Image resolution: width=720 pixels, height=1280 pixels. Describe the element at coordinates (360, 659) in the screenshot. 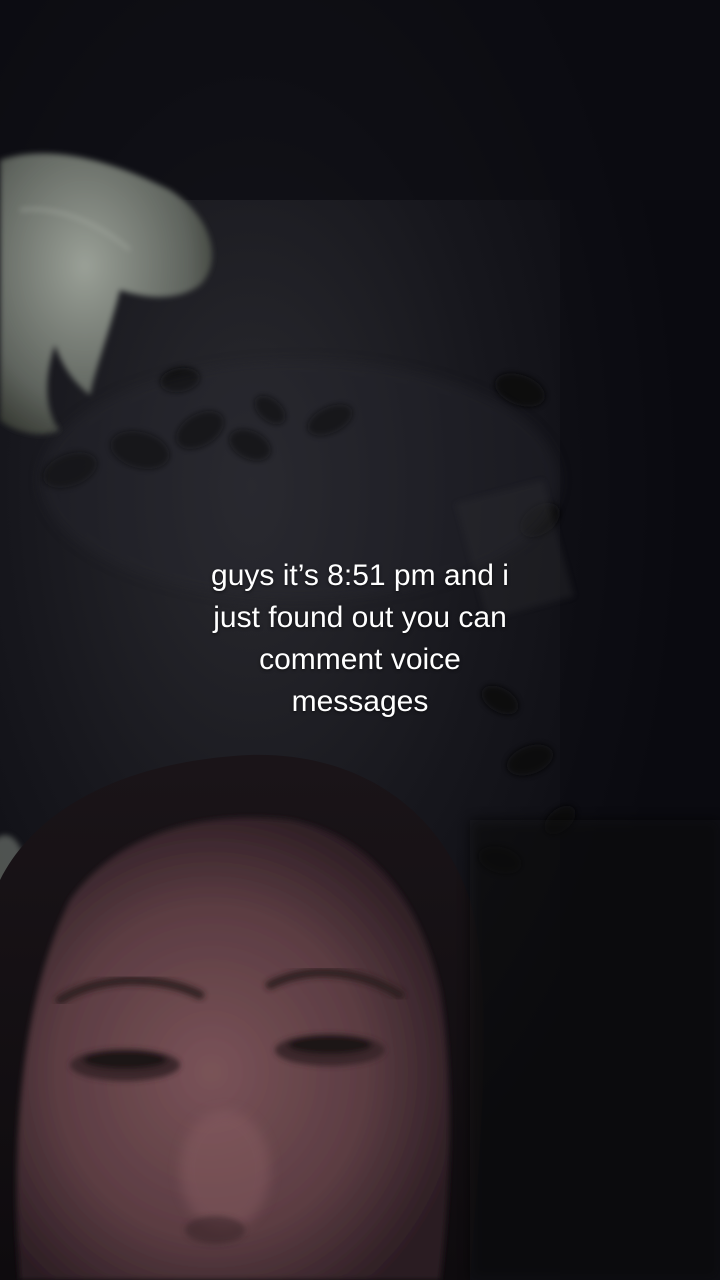

I see `caption-line-3: comment voice` at that location.